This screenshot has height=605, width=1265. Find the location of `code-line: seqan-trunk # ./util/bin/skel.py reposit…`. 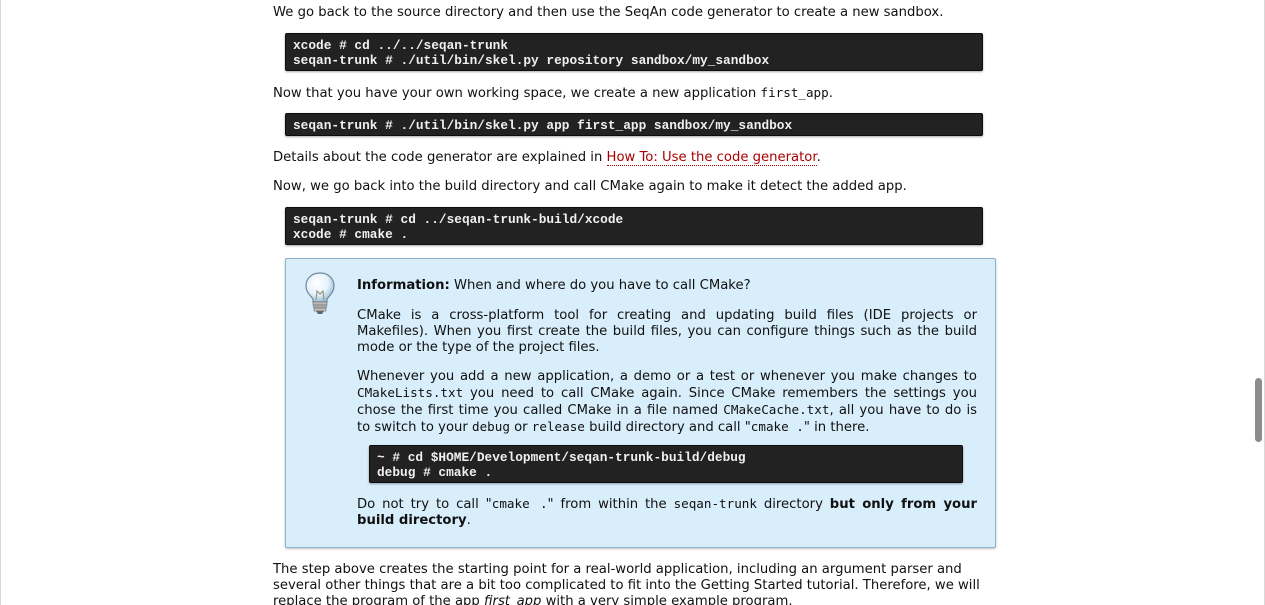

code-line: seqan-trunk # ./util/bin/skel.py reposit… is located at coordinates (531, 60).